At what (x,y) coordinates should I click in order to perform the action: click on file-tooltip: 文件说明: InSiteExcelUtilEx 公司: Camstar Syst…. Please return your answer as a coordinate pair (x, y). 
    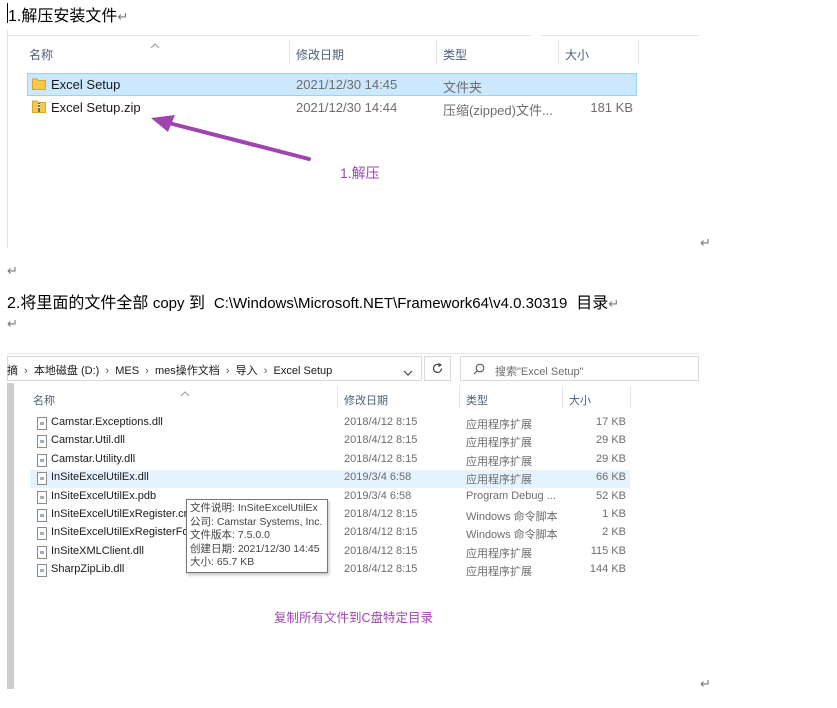
    Looking at the image, I should click on (257, 536).